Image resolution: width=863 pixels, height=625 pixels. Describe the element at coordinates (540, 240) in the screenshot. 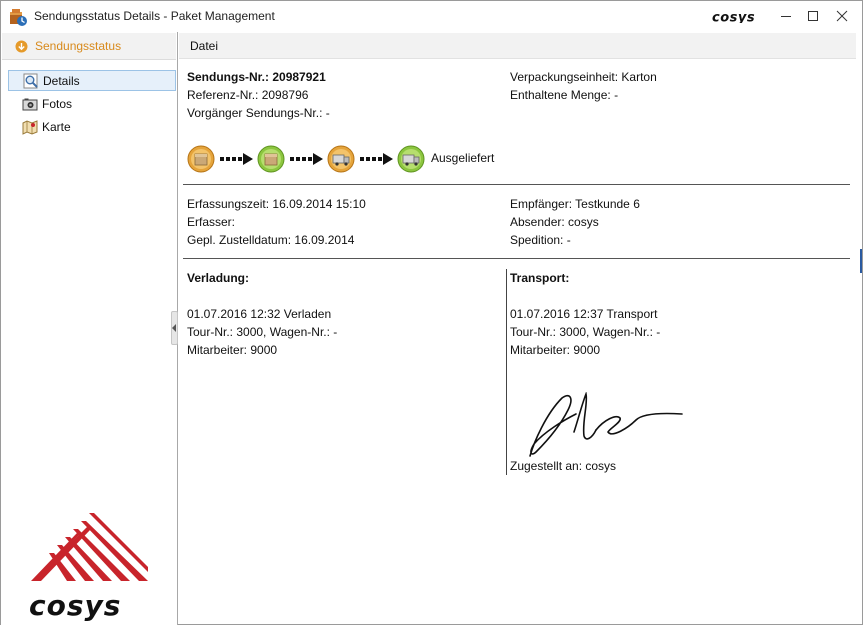

I see `spedition: Spedition: -` at that location.